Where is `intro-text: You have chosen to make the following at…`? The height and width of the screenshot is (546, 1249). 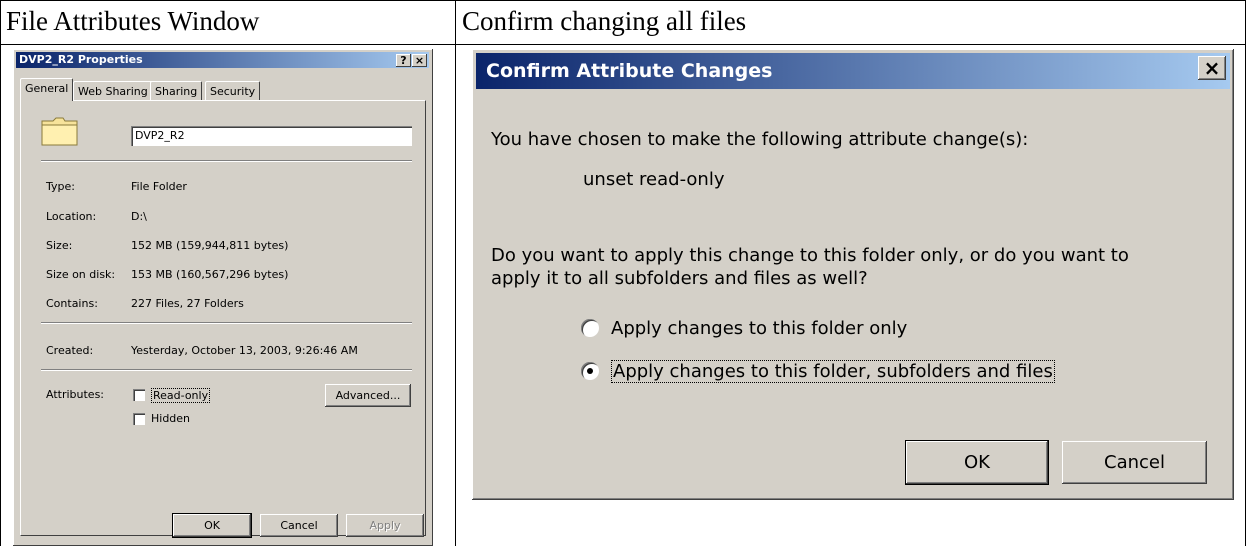 intro-text: You have chosen to make the following at… is located at coordinates (760, 139).